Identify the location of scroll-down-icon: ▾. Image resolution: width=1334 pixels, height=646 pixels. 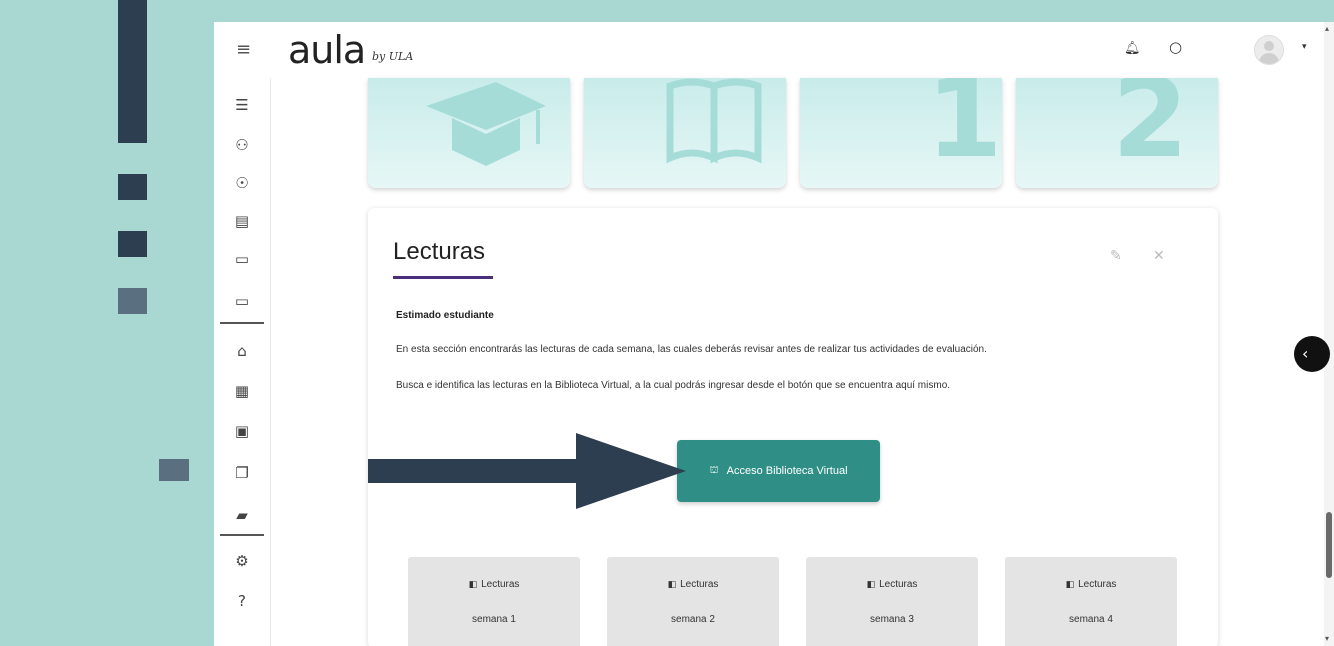
(1327, 638).